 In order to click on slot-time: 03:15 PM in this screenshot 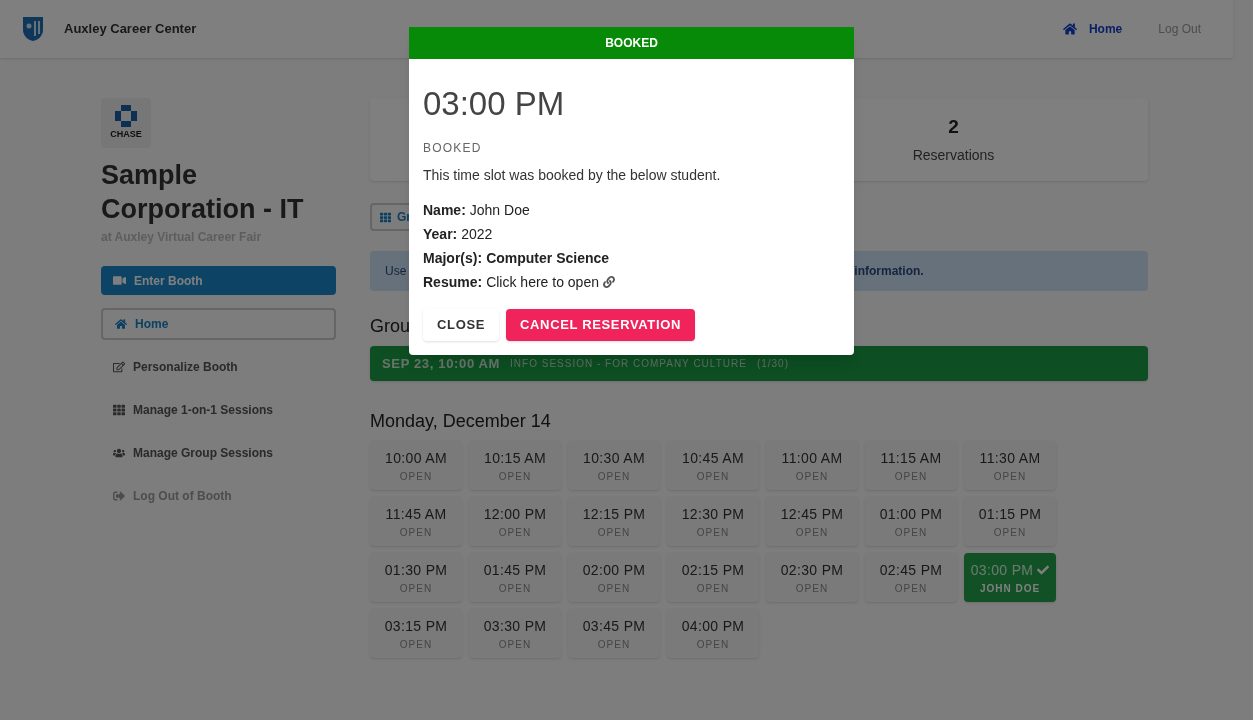, I will do `click(416, 626)`.